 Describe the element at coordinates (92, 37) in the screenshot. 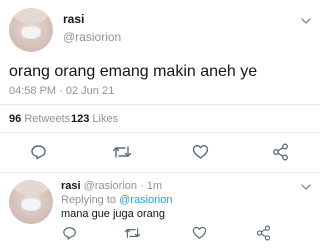

I see `main-tweet-author-handle: @rasiorion` at that location.